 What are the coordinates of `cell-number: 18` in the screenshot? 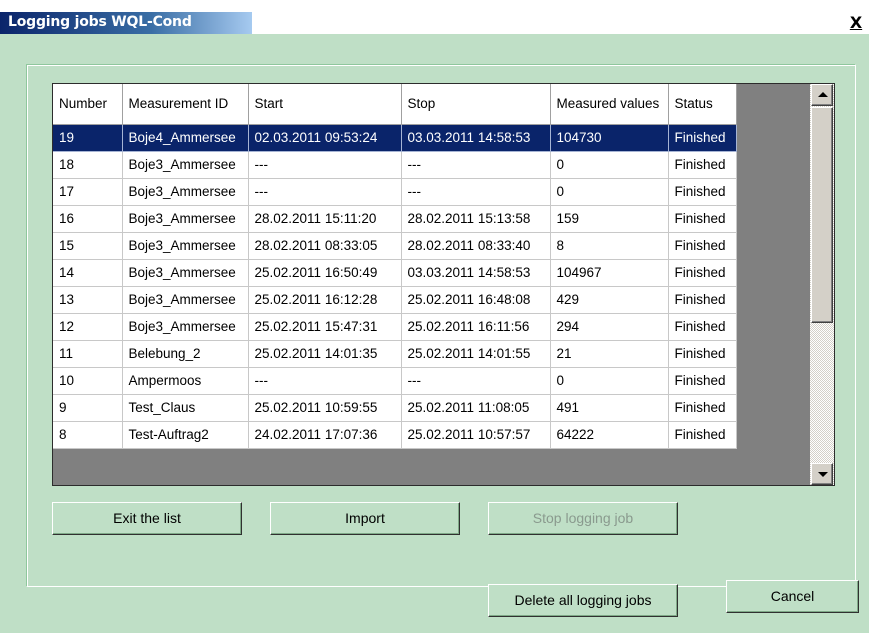 It's located at (88, 165).